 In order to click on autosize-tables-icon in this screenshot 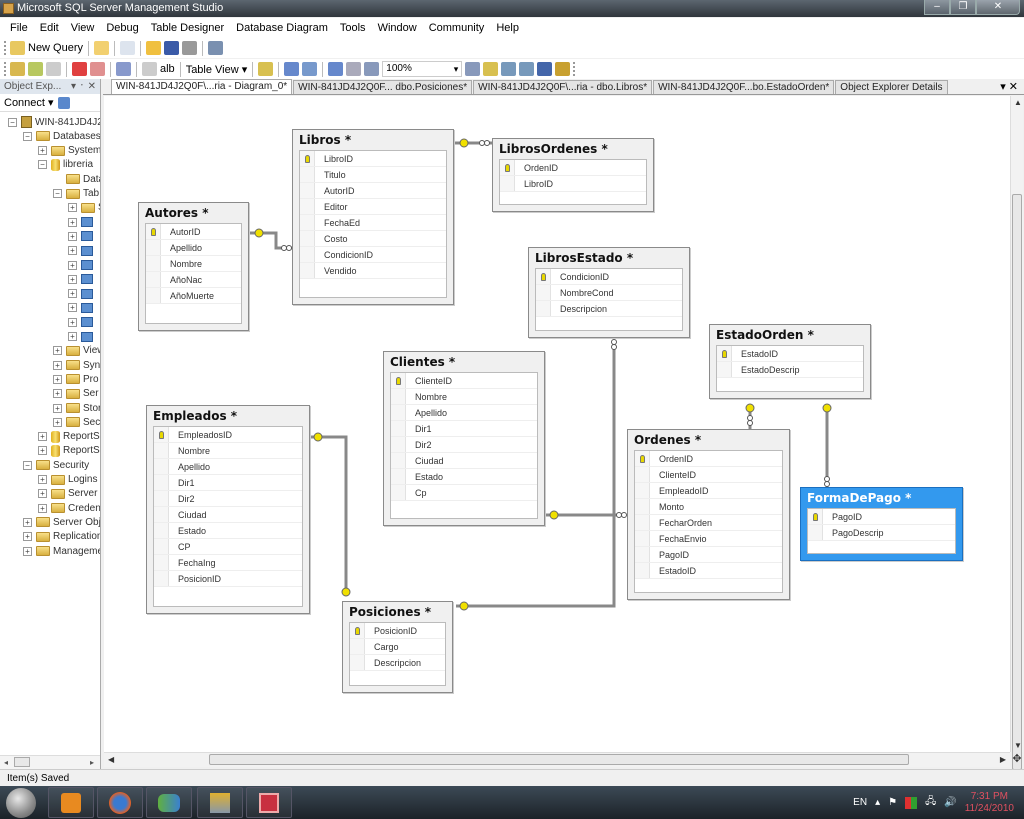, I will do `click(310, 69)`.